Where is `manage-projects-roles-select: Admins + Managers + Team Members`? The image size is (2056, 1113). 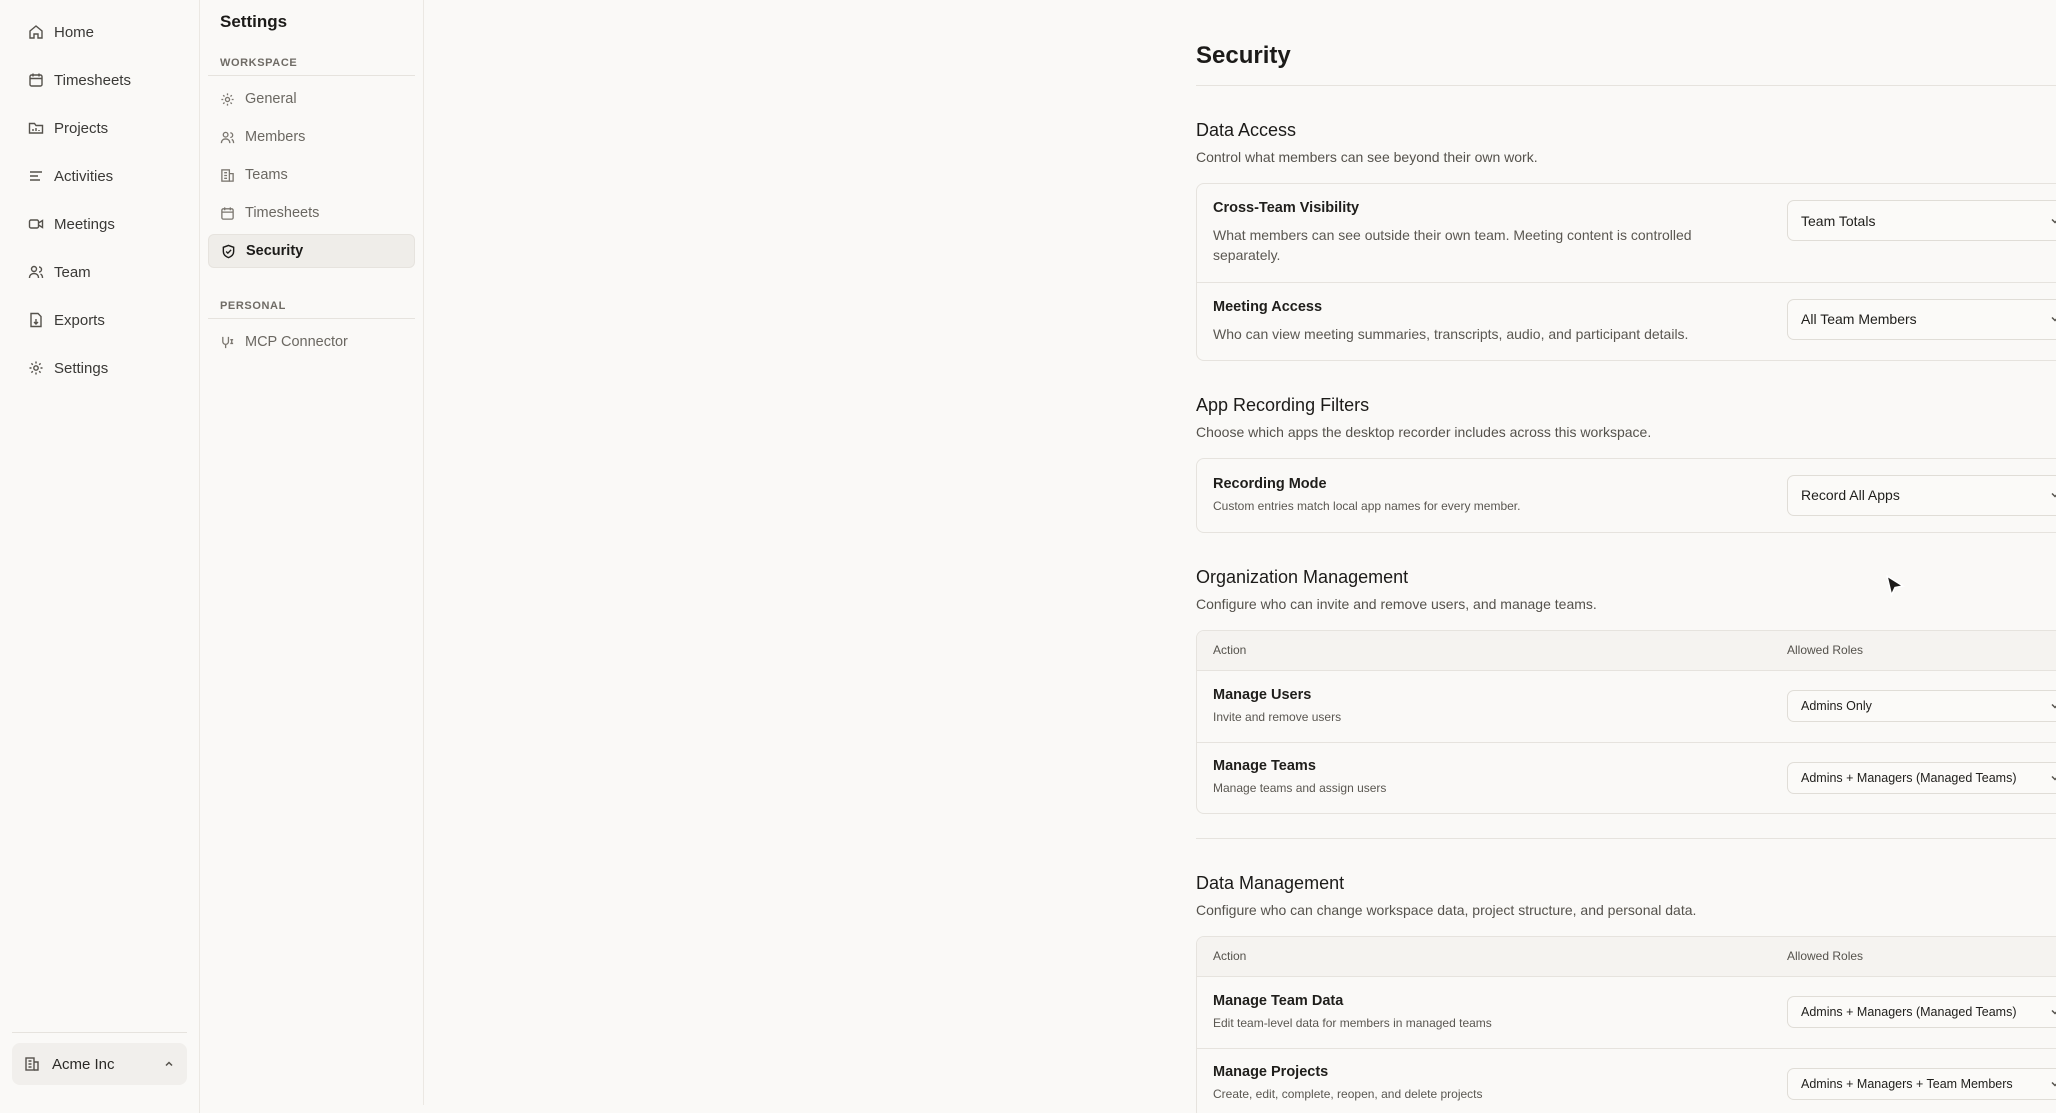
manage-projects-roles-select: Admins + Managers + Team Members is located at coordinates (1921, 1083).